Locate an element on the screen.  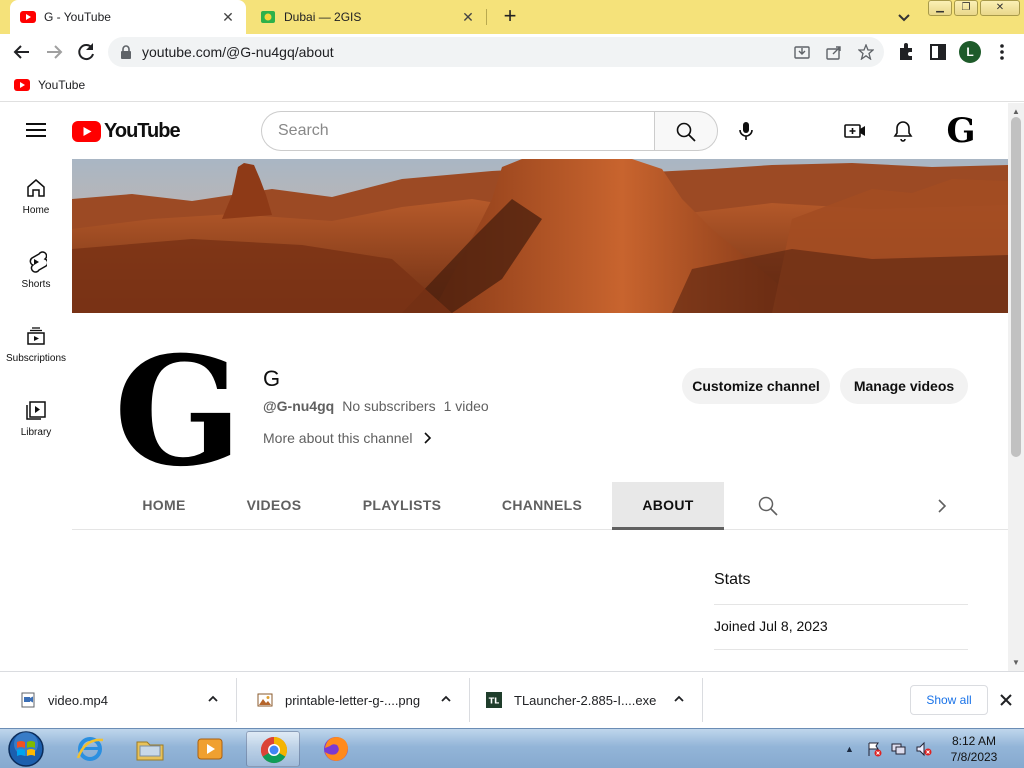
channel-handle: @G-nu4gq is located at coordinates (299, 406).